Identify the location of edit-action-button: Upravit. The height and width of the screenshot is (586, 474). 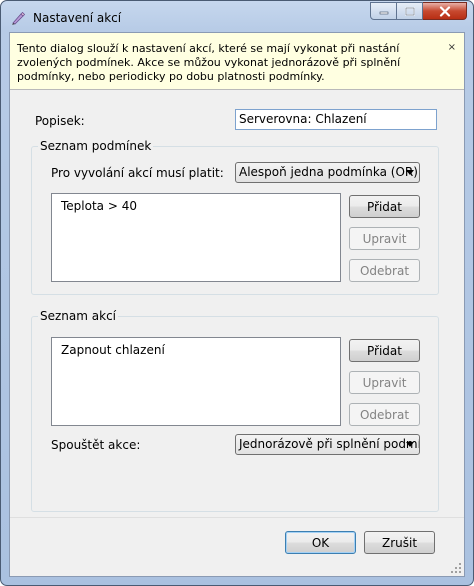
(384, 382).